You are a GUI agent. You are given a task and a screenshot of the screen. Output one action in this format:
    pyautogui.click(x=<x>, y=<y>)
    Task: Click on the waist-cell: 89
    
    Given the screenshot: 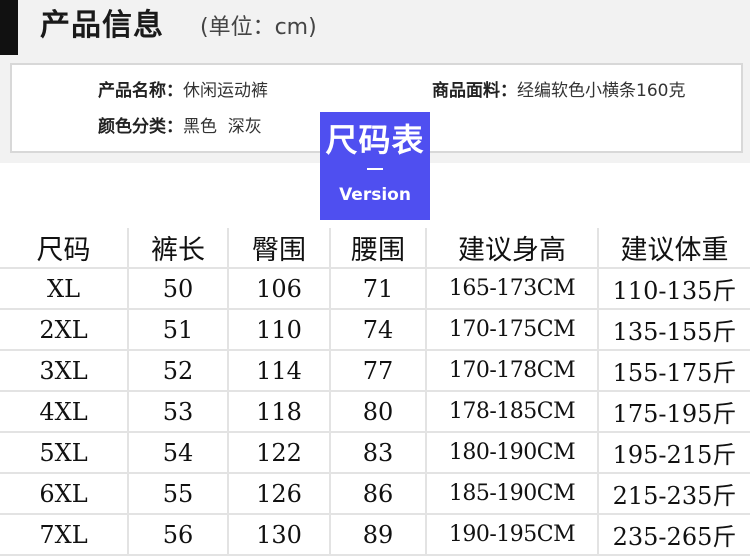 What is the action you would take?
    pyautogui.click(x=378, y=535)
    